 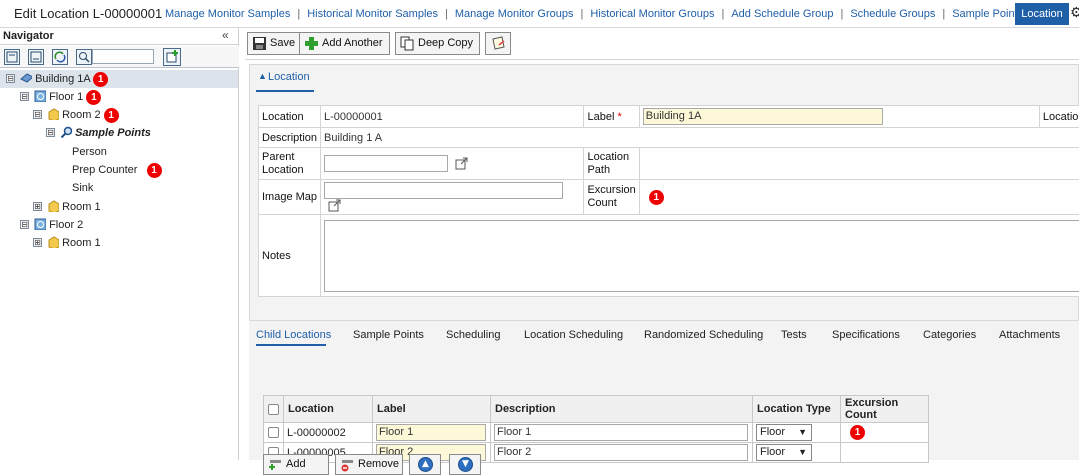 What do you see at coordinates (344, 43) in the screenshot?
I see `add-another-button: Add Another` at bounding box center [344, 43].